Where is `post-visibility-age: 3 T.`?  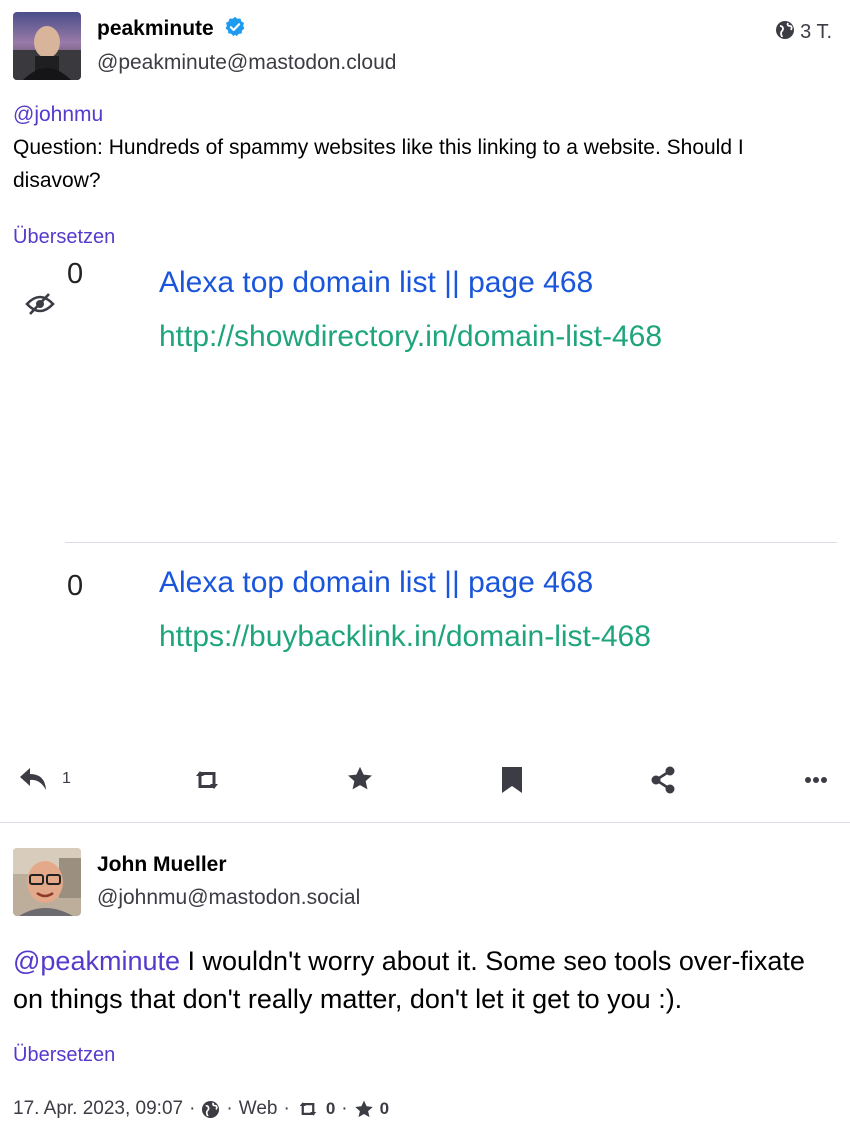 post-visibility-age: 3 T. is located at coordinates (803, 32).